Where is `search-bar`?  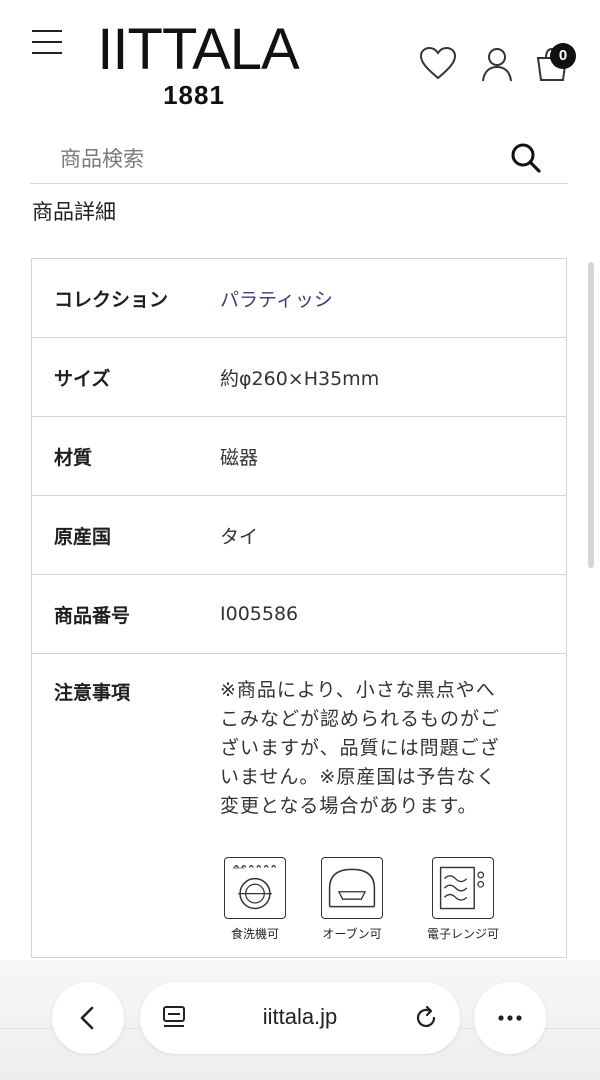 search-bar is located at coordinates (299, 158).